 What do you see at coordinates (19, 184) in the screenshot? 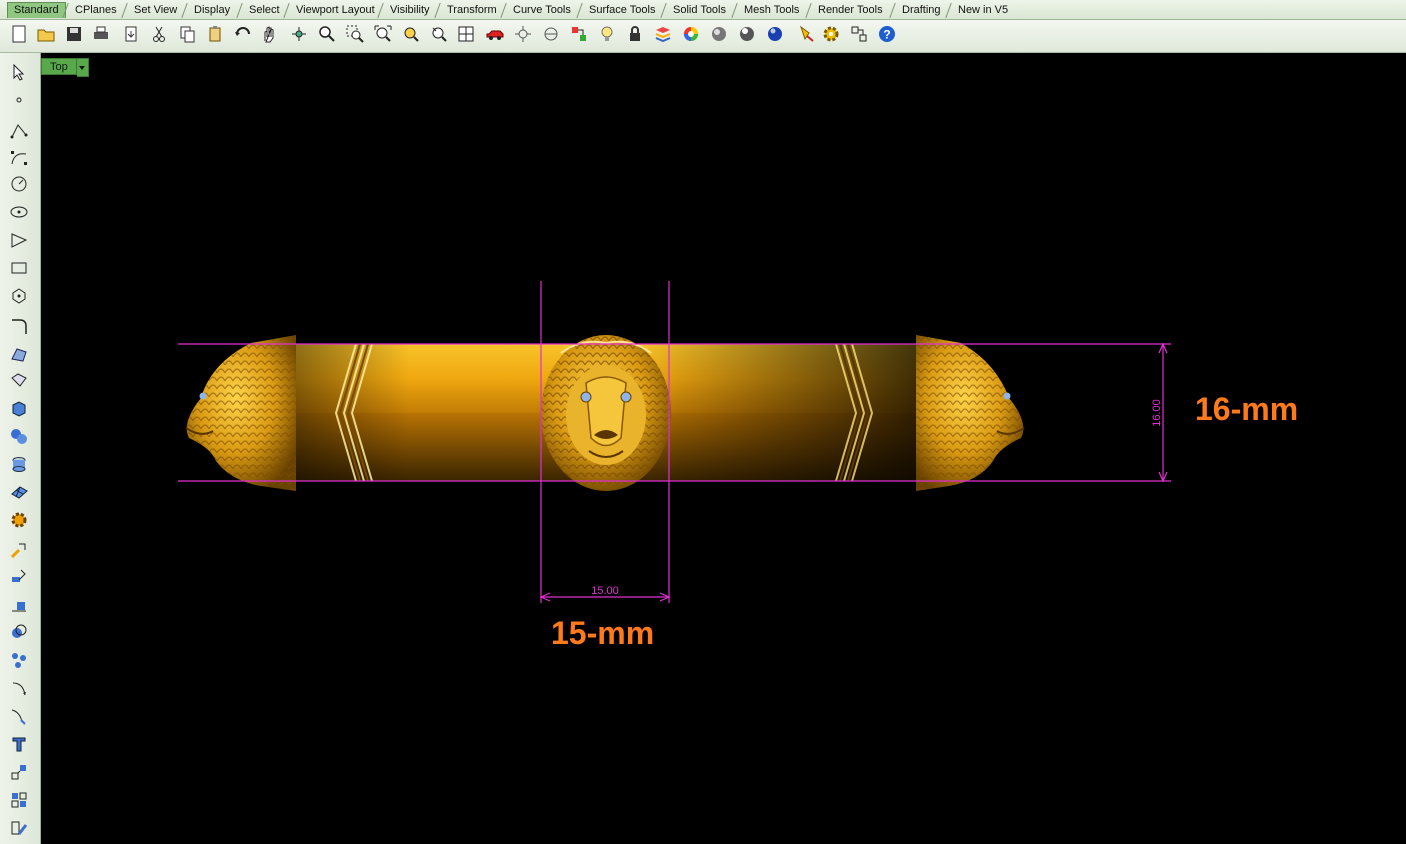
I see `circle-icon` at bounding box center [19, 184].